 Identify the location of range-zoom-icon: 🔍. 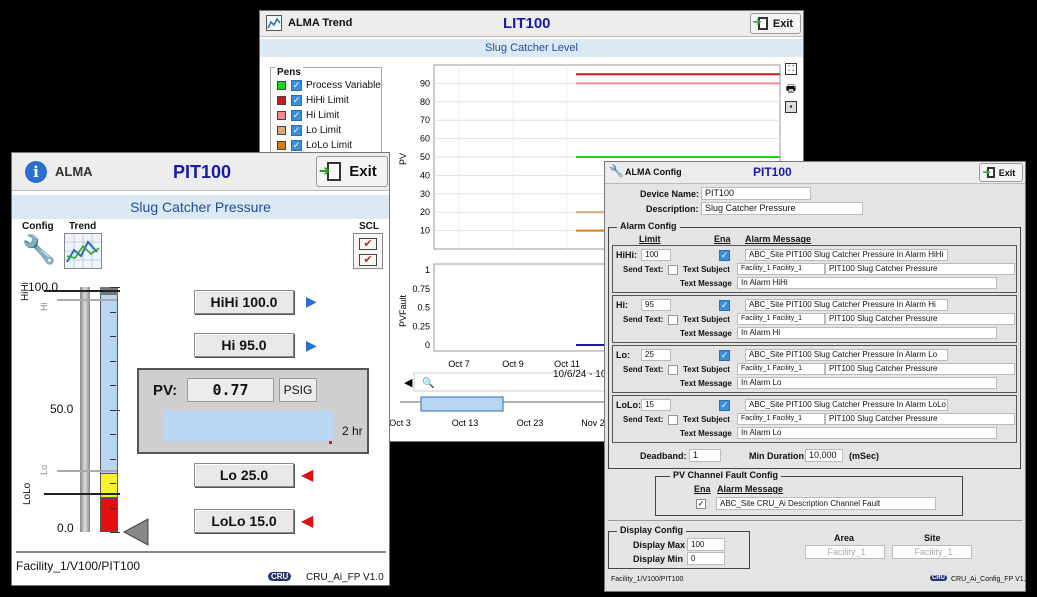
(428, 382).